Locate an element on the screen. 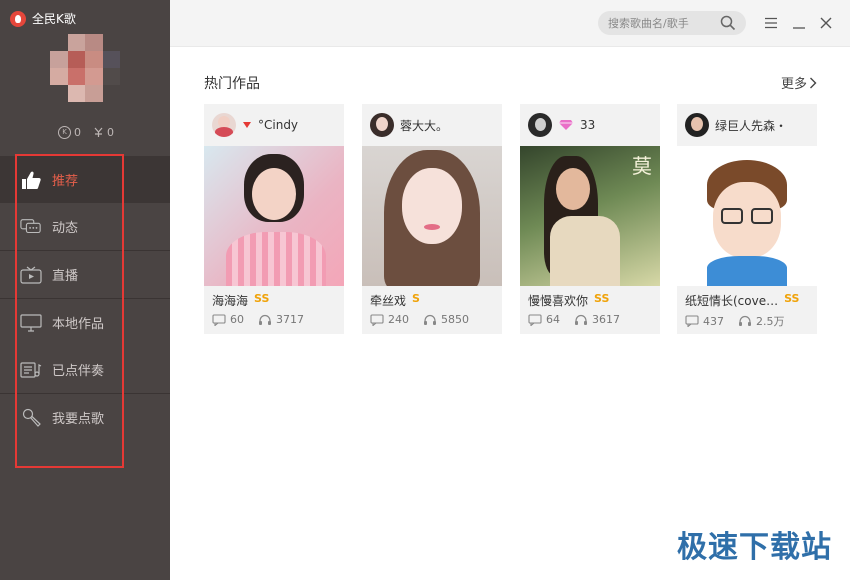  card-meta: 60 3717 is located at coordinates (274, 317).